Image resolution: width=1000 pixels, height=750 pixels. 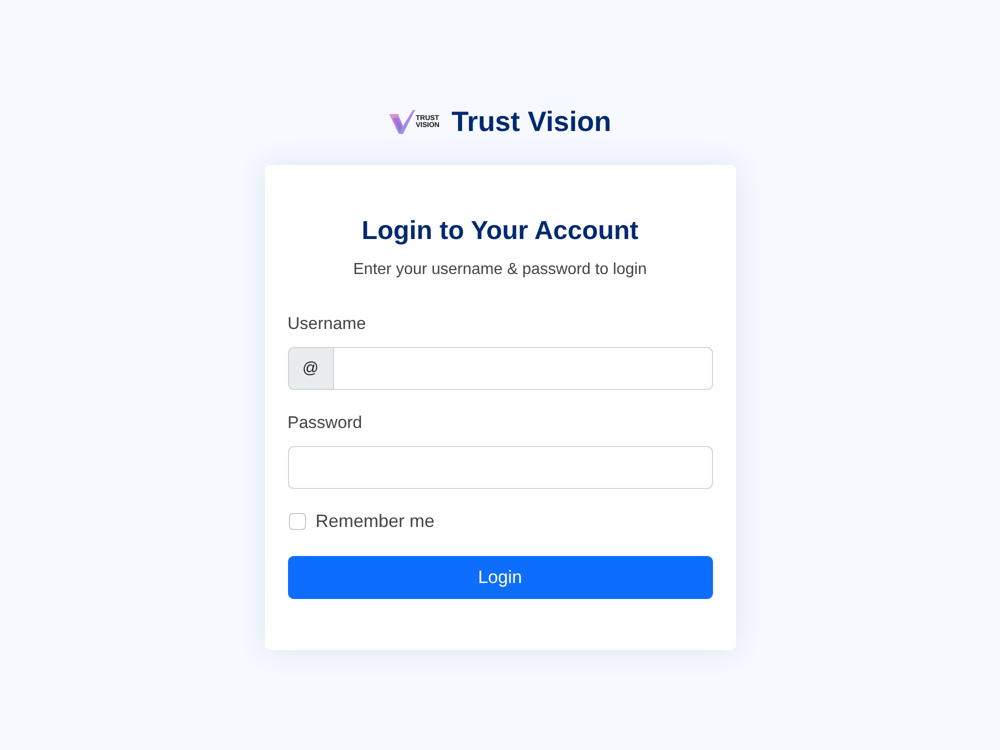 I want to click on remember-checkbox, so click(x=297, y=521).